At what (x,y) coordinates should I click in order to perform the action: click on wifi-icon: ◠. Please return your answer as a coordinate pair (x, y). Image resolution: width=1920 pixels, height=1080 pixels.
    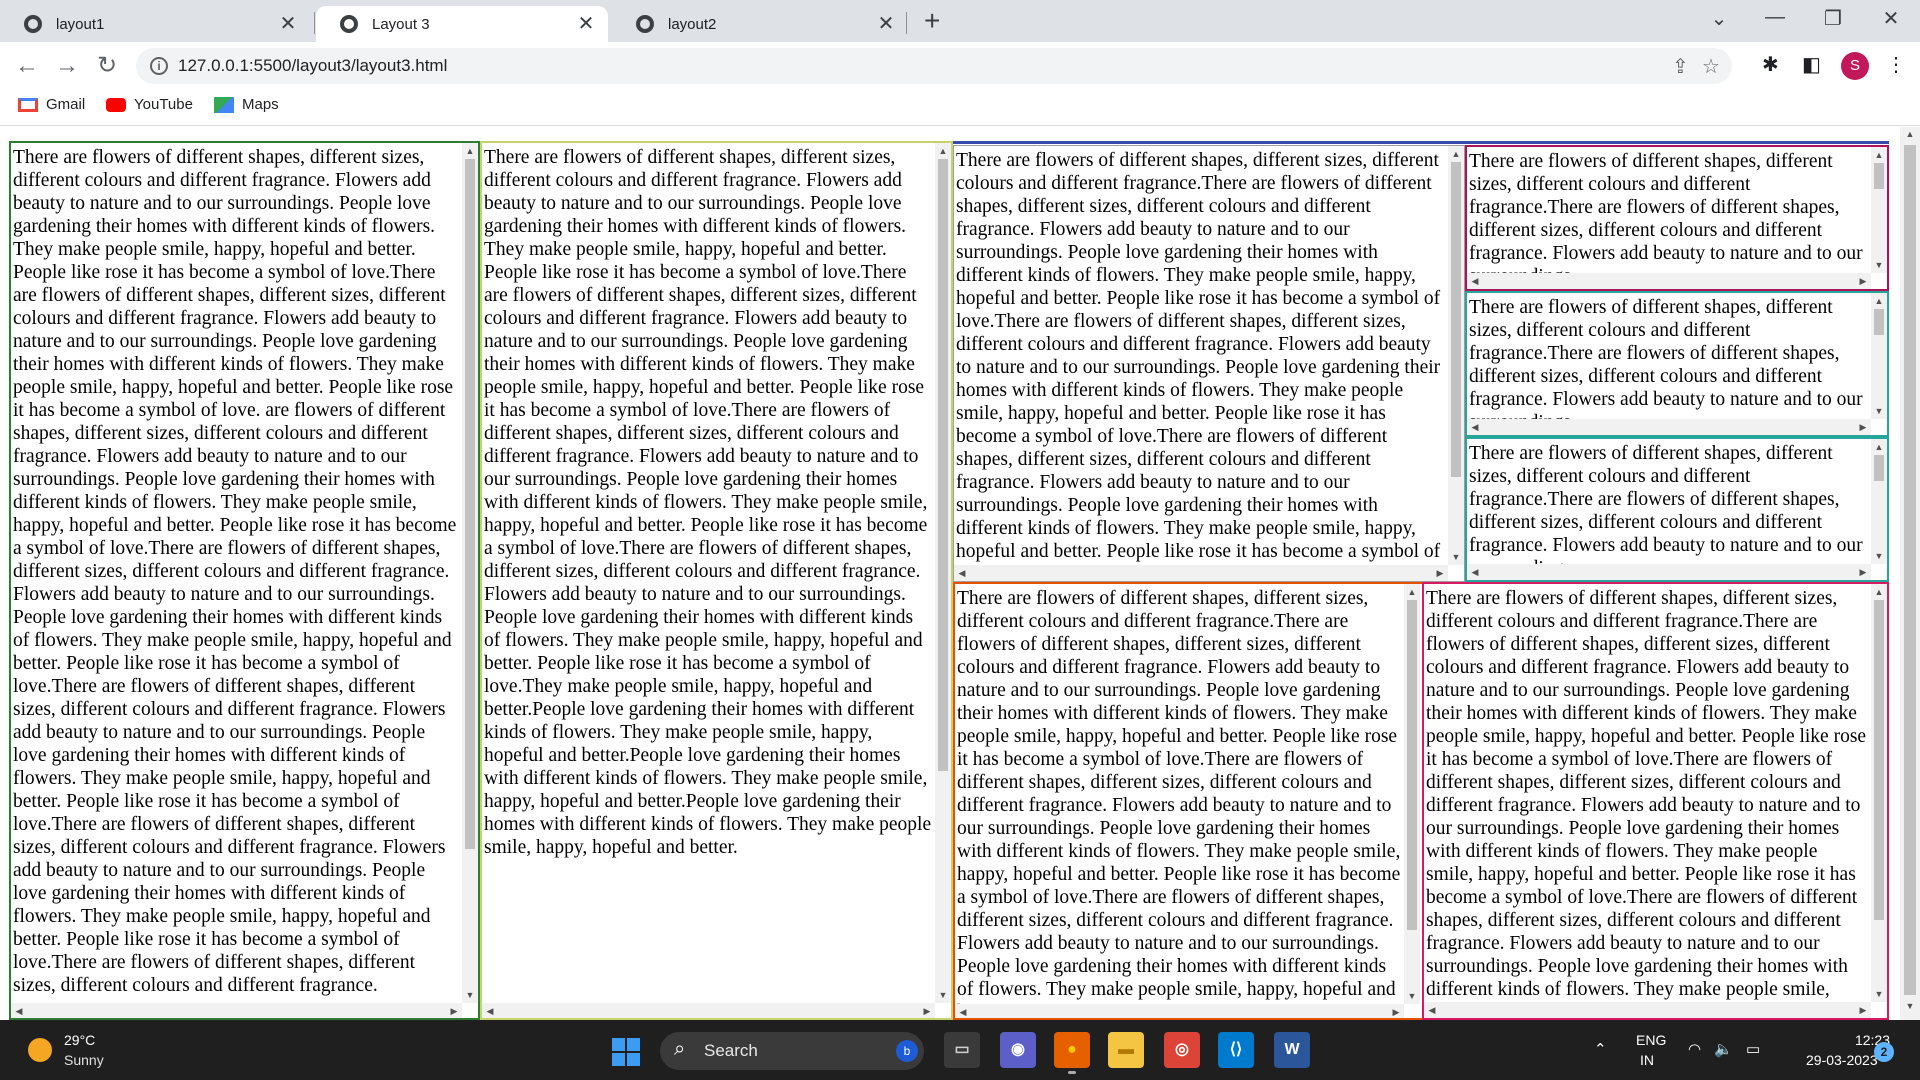
    Looking at the image, I should click on (1694, 1049).